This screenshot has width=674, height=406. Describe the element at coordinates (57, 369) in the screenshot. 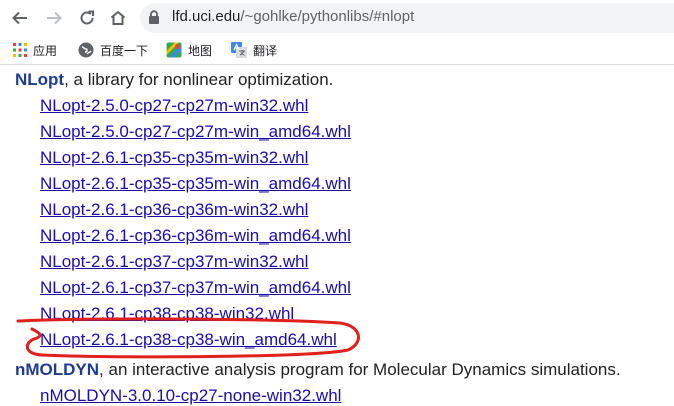

I see `nmoldyn-title: nMOLDYN` at that location.